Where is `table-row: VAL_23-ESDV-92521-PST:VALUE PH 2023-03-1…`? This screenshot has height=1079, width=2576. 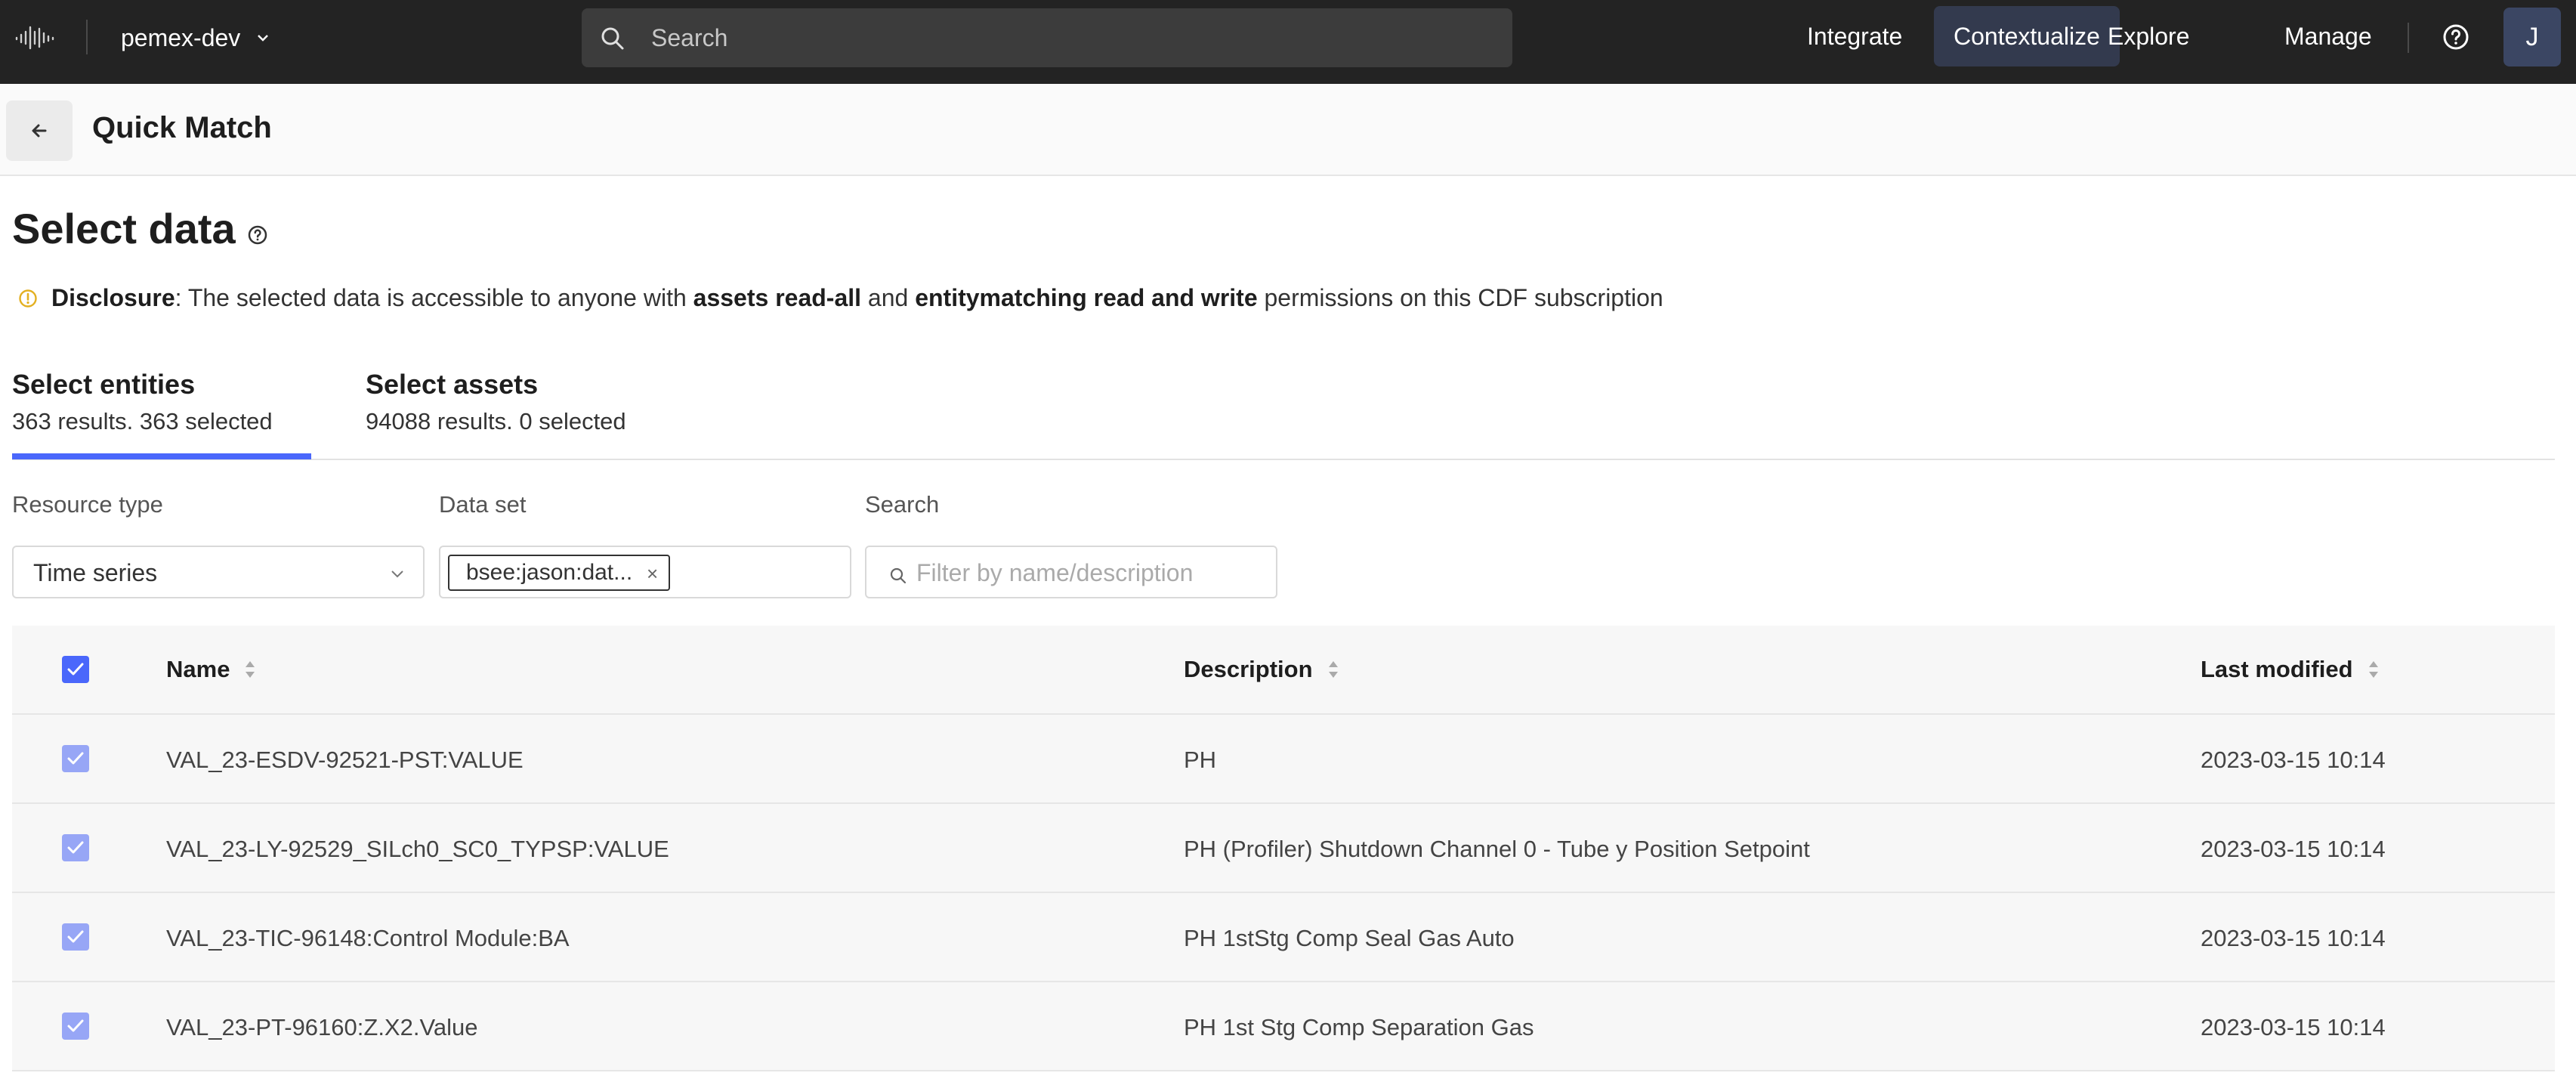 table-row: VAL_23-ESDV-92521-PST:VALUE PH 2023-03-1… is located at coordinates (1283, 759).